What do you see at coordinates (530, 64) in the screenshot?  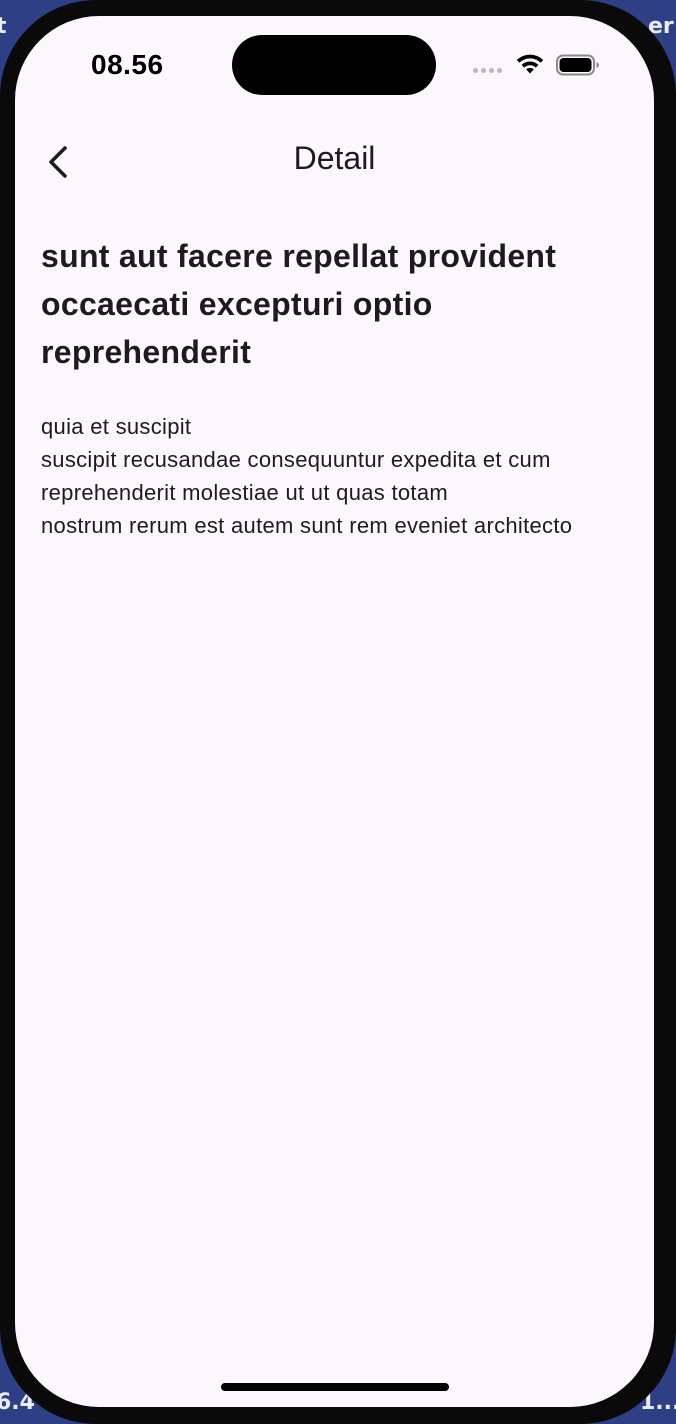 I see `wifi-icon` at bounding box center [530, 64].